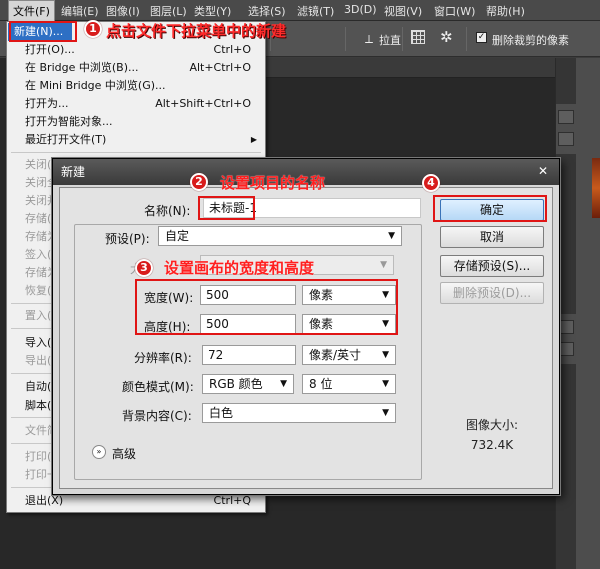  I want to click on resolution-input: 72, so click(249, 355).